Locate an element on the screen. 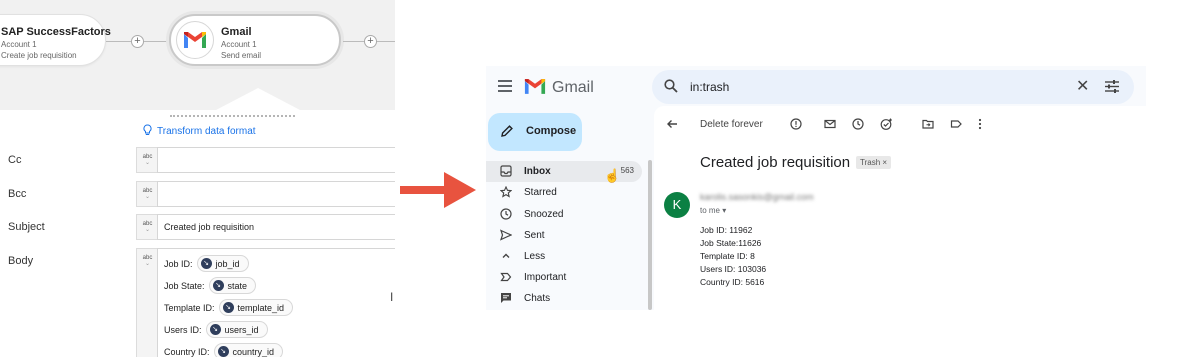 This screenshot has width=1200, height=357. sidebar-item-sent: Sent is located at coordinates (564, 235).